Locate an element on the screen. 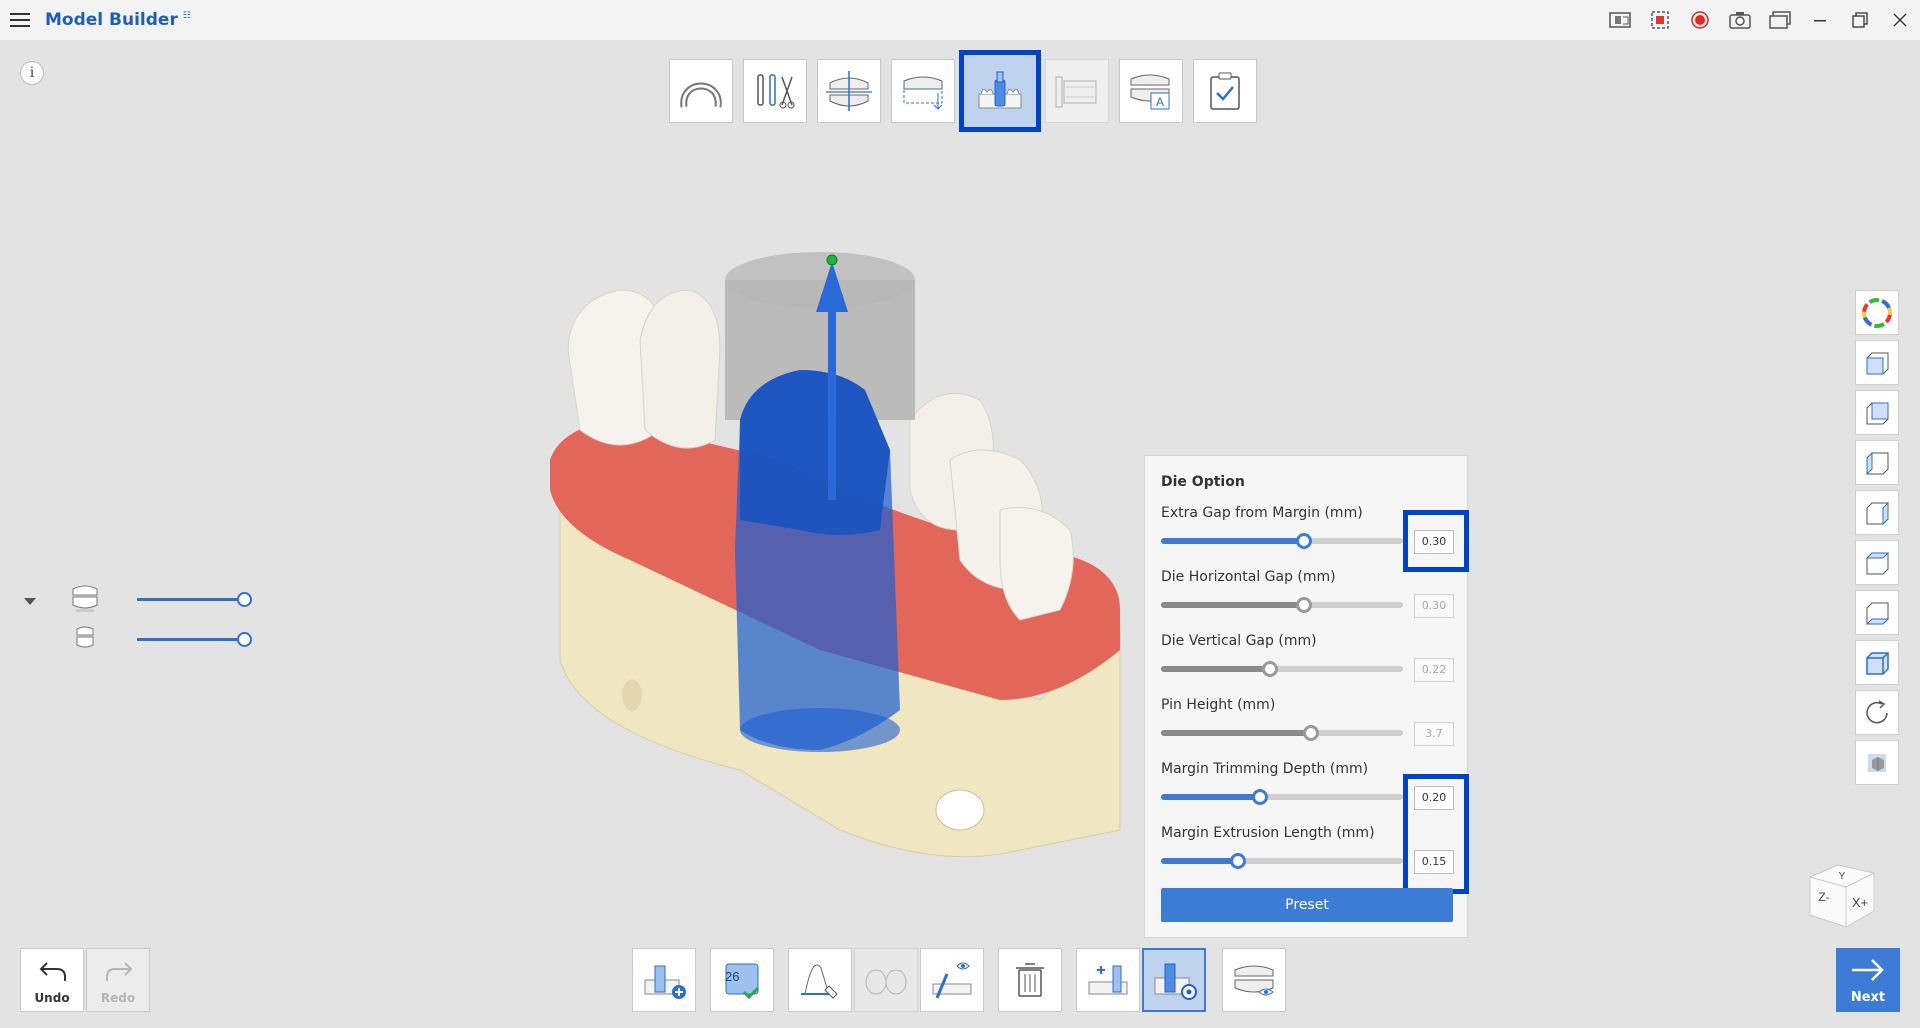 The height and width of the screenshot is (1028, 1920). extra-gap-slider is located at coordinates (1282, 541).